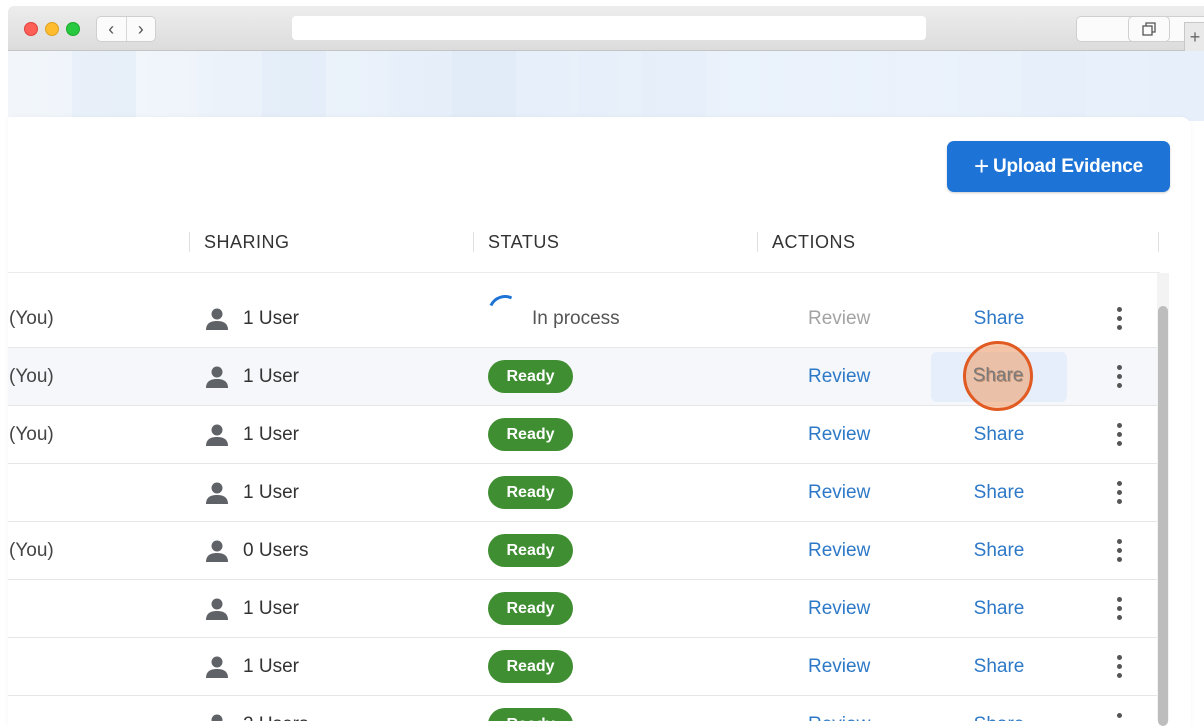 The image size is (1204, 727). What do you see at coordinates (31, 29) in the screenshot?
I see `window-close-button` at bounding box center [31, 29].